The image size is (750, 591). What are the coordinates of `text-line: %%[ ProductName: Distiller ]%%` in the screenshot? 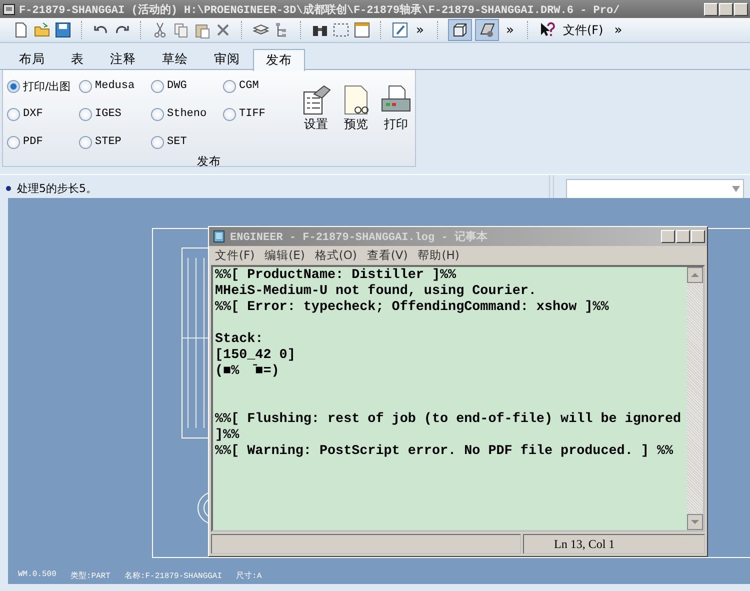 It's located at (336, 276).